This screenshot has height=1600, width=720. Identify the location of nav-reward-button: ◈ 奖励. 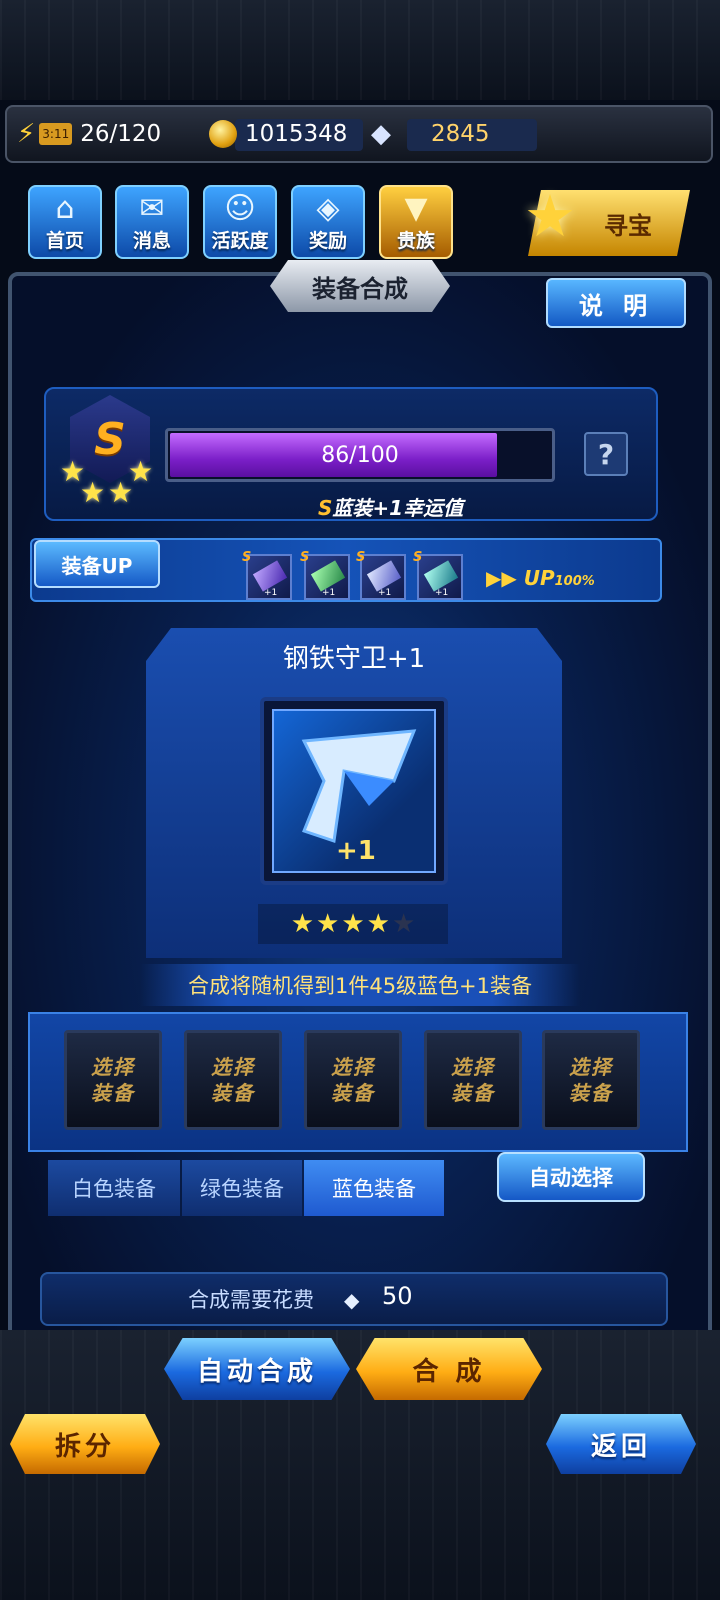
(328, 222).